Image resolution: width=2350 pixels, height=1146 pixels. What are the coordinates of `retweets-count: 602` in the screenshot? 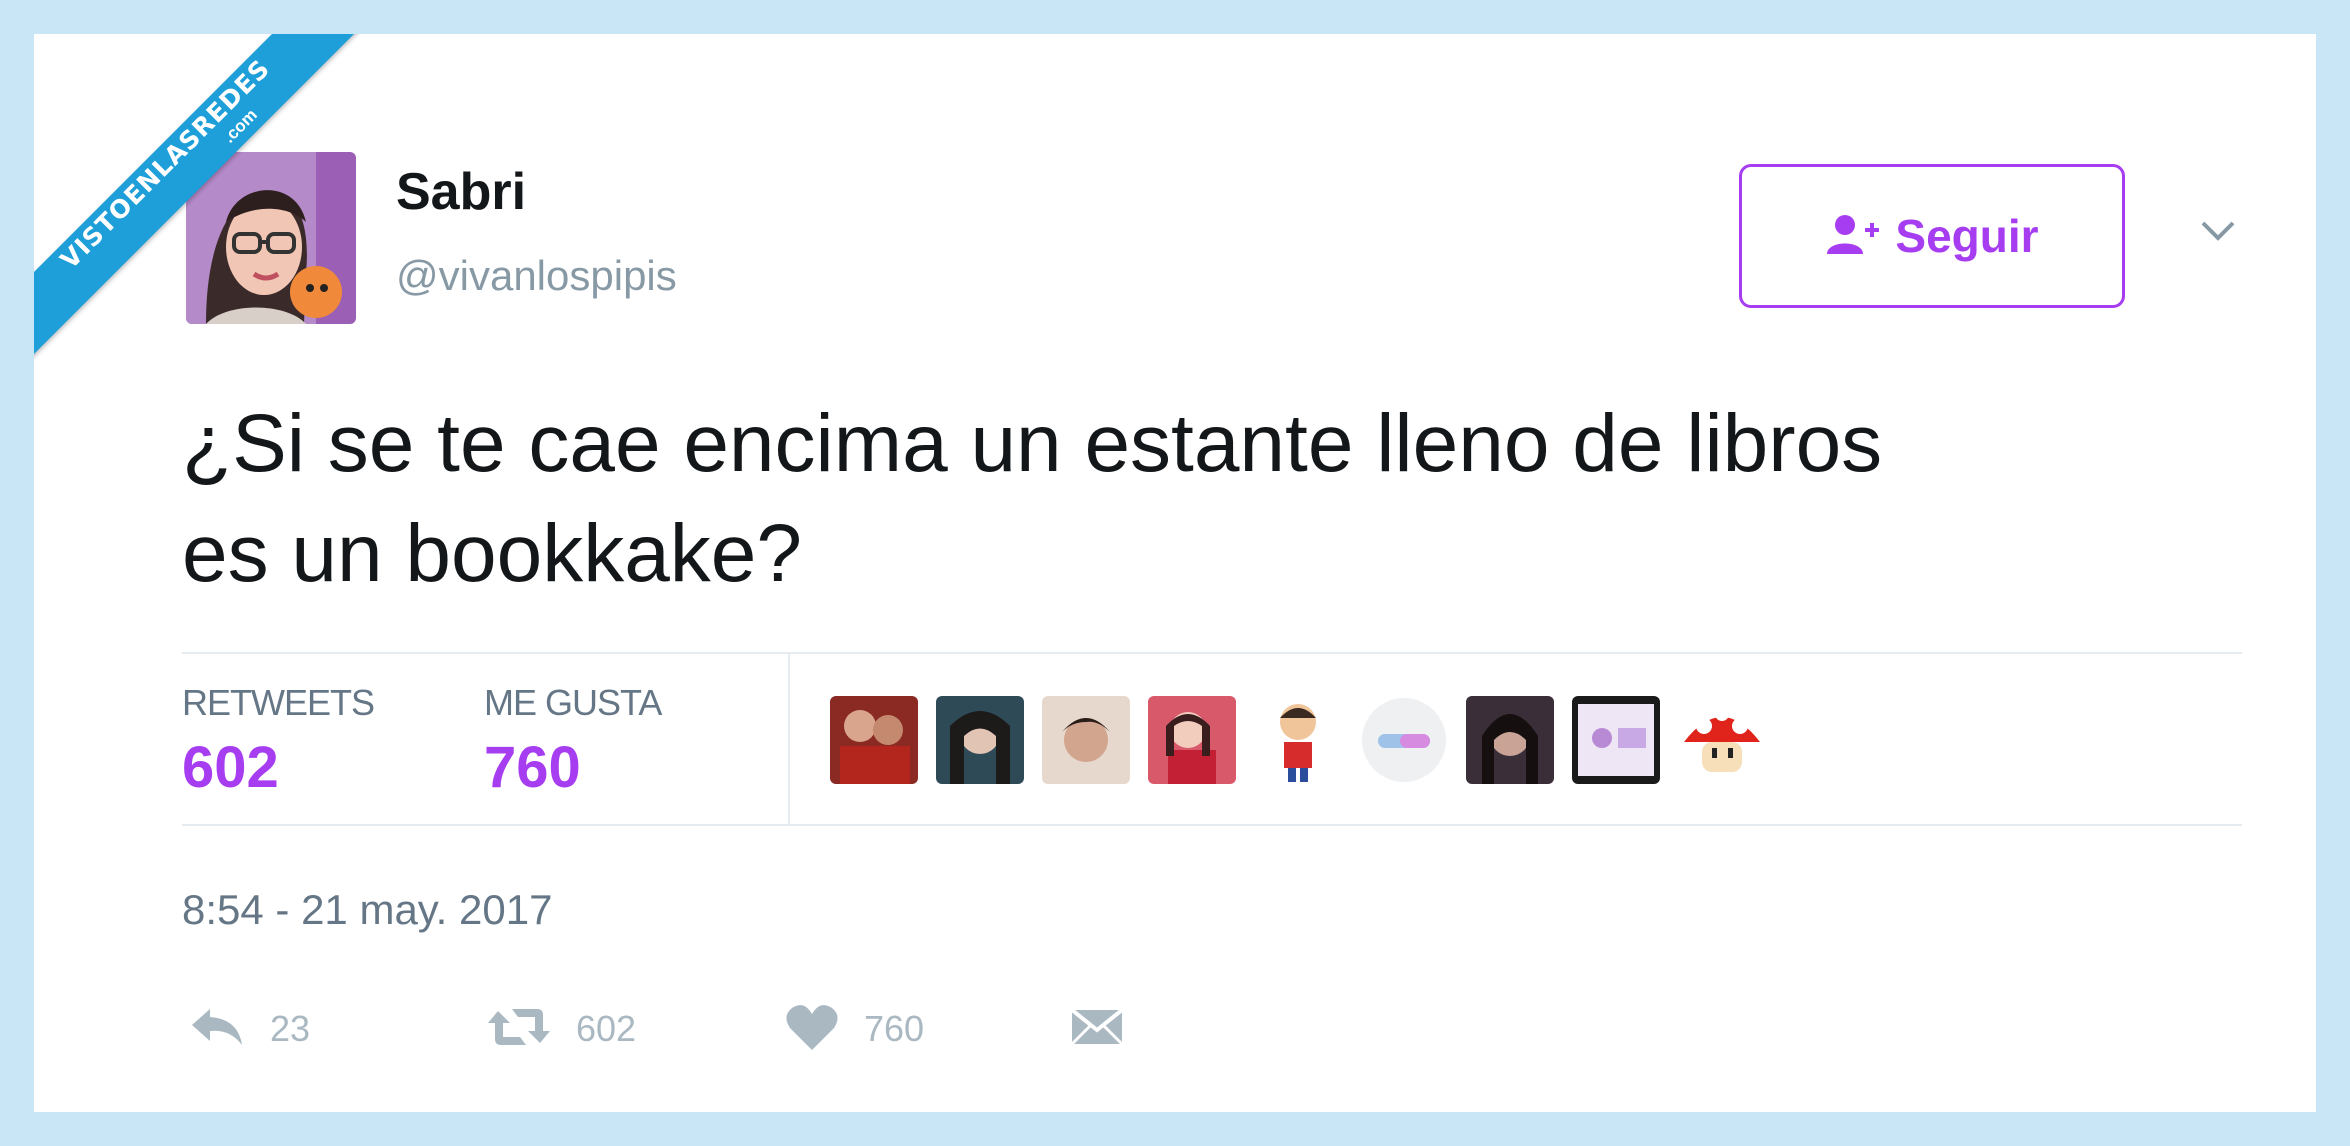 It's located at (230, 767).